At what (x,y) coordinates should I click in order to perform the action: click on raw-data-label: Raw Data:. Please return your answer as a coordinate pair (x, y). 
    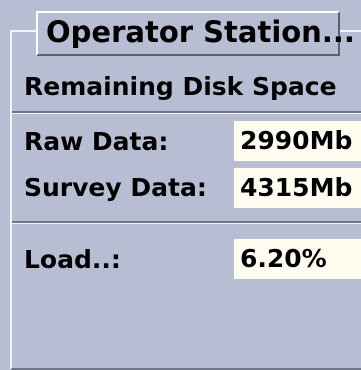
    Looking at the image, I should click on (96, 141).